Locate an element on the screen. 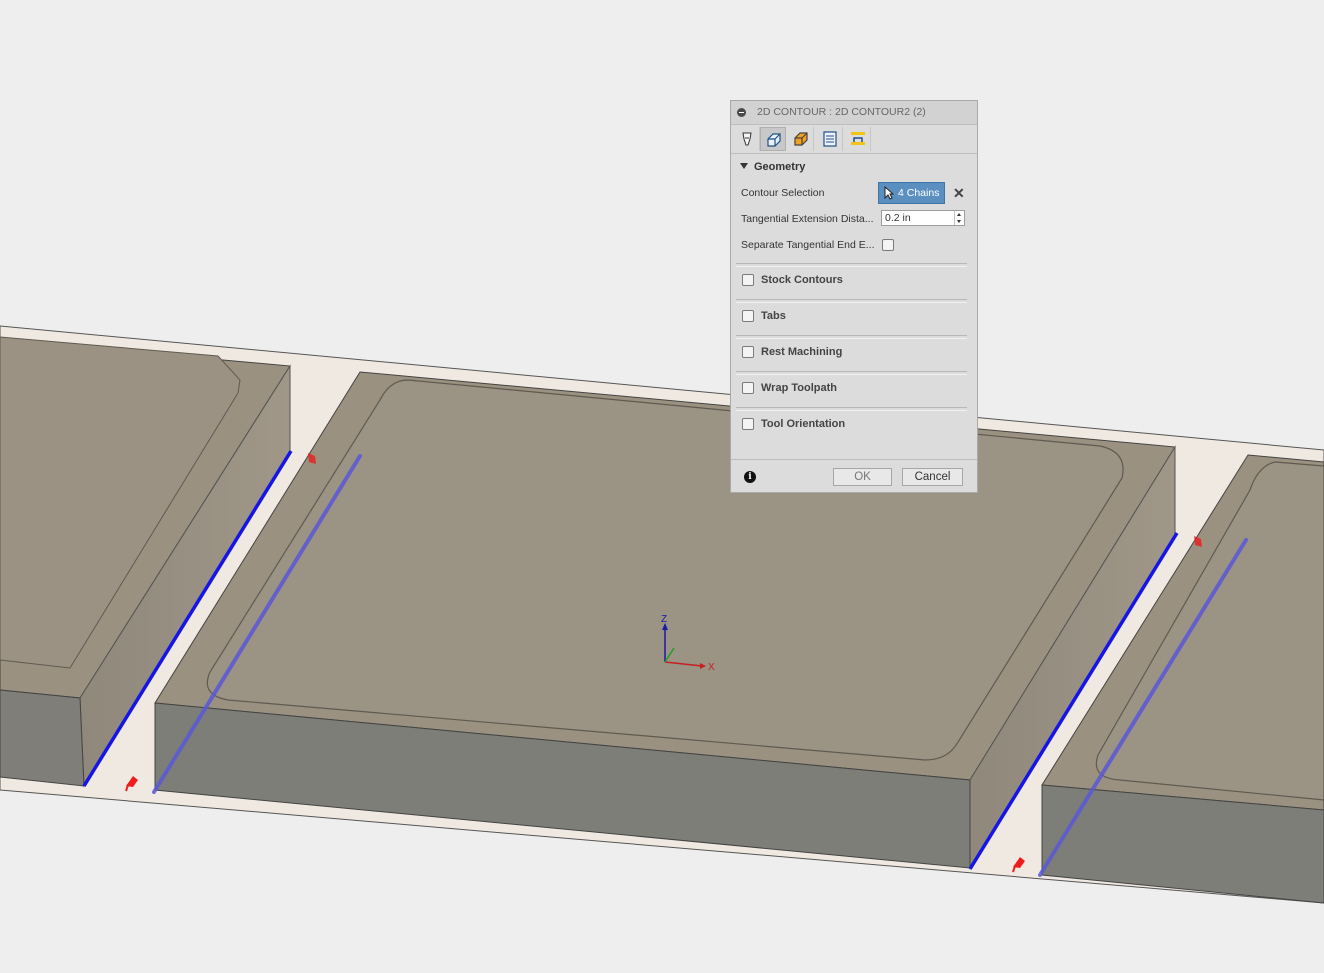 The image size is (1324, 973). rest-machining-checkbox is located at coordinates (748, 352).